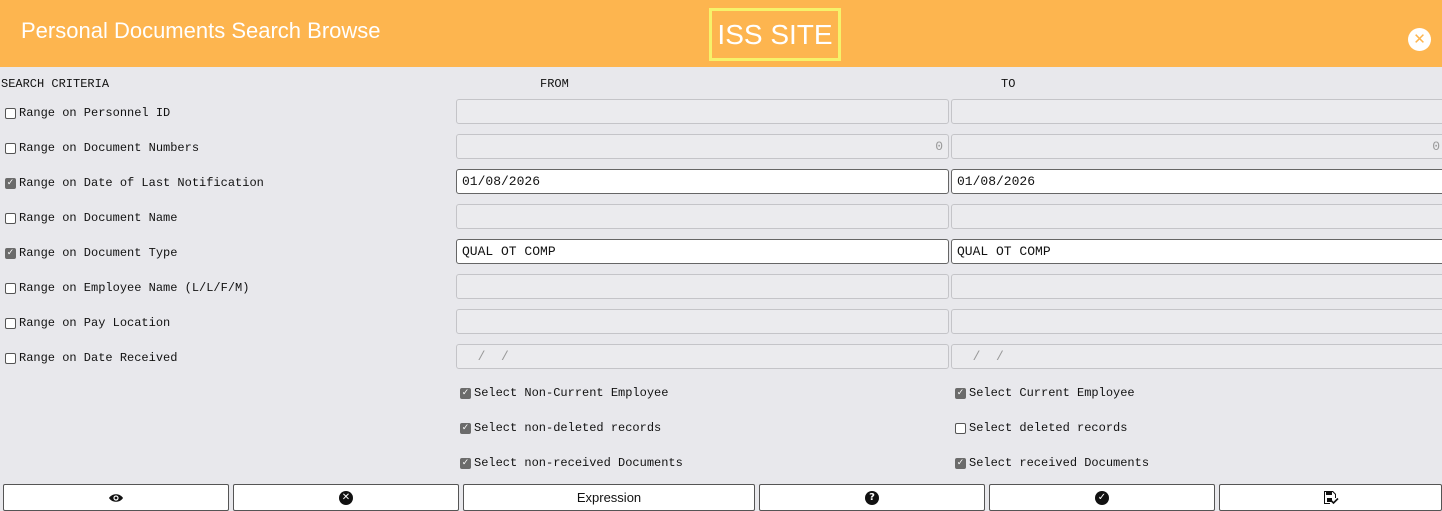 The height and width of the screenshot is (511, 1442). What do you see at coordinates (109, 148) in the screenshot?
I see `row-label: Range on Document Numbers` at bounding box center [109, 148].